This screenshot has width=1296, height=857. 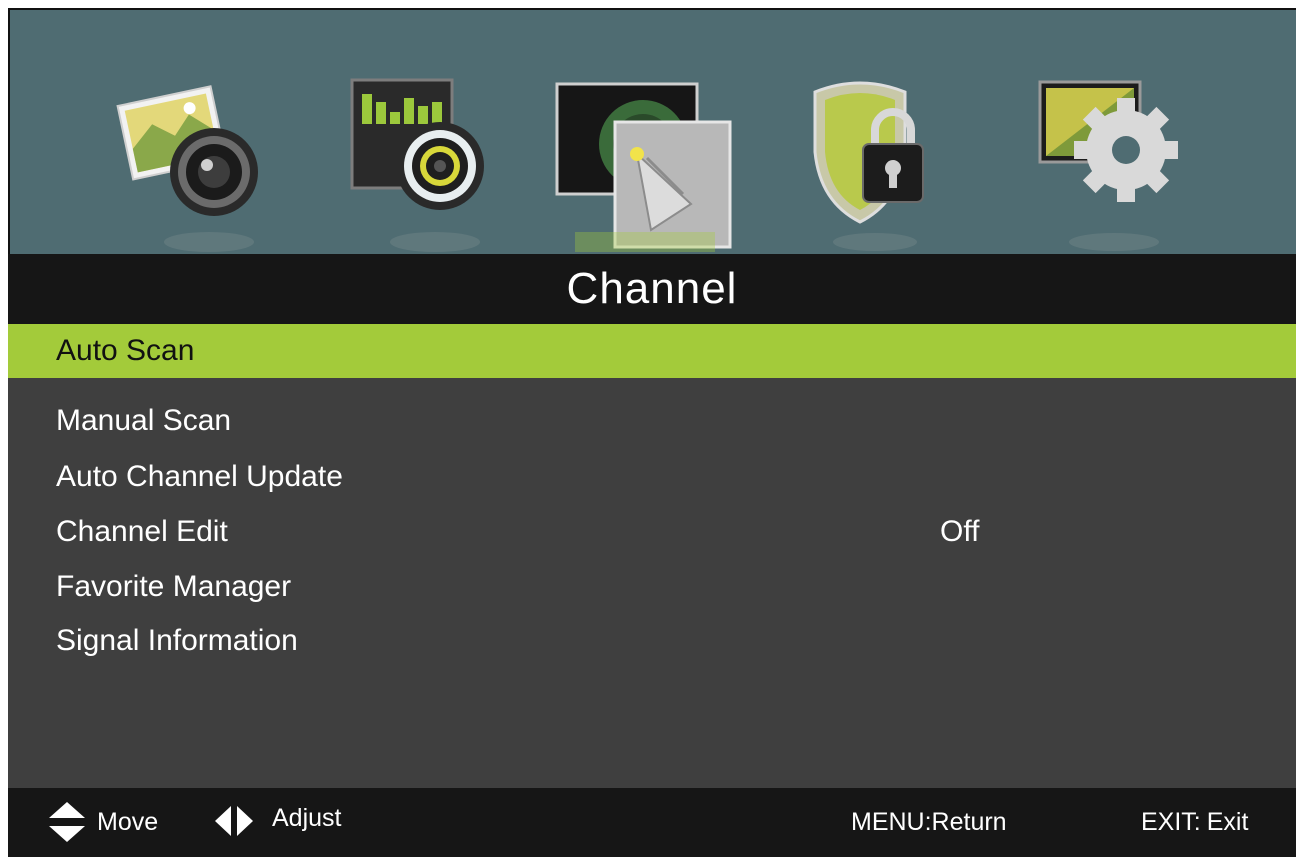 I want to click on menu-item-label: Favorite Manager, so click(x=174, y=586).